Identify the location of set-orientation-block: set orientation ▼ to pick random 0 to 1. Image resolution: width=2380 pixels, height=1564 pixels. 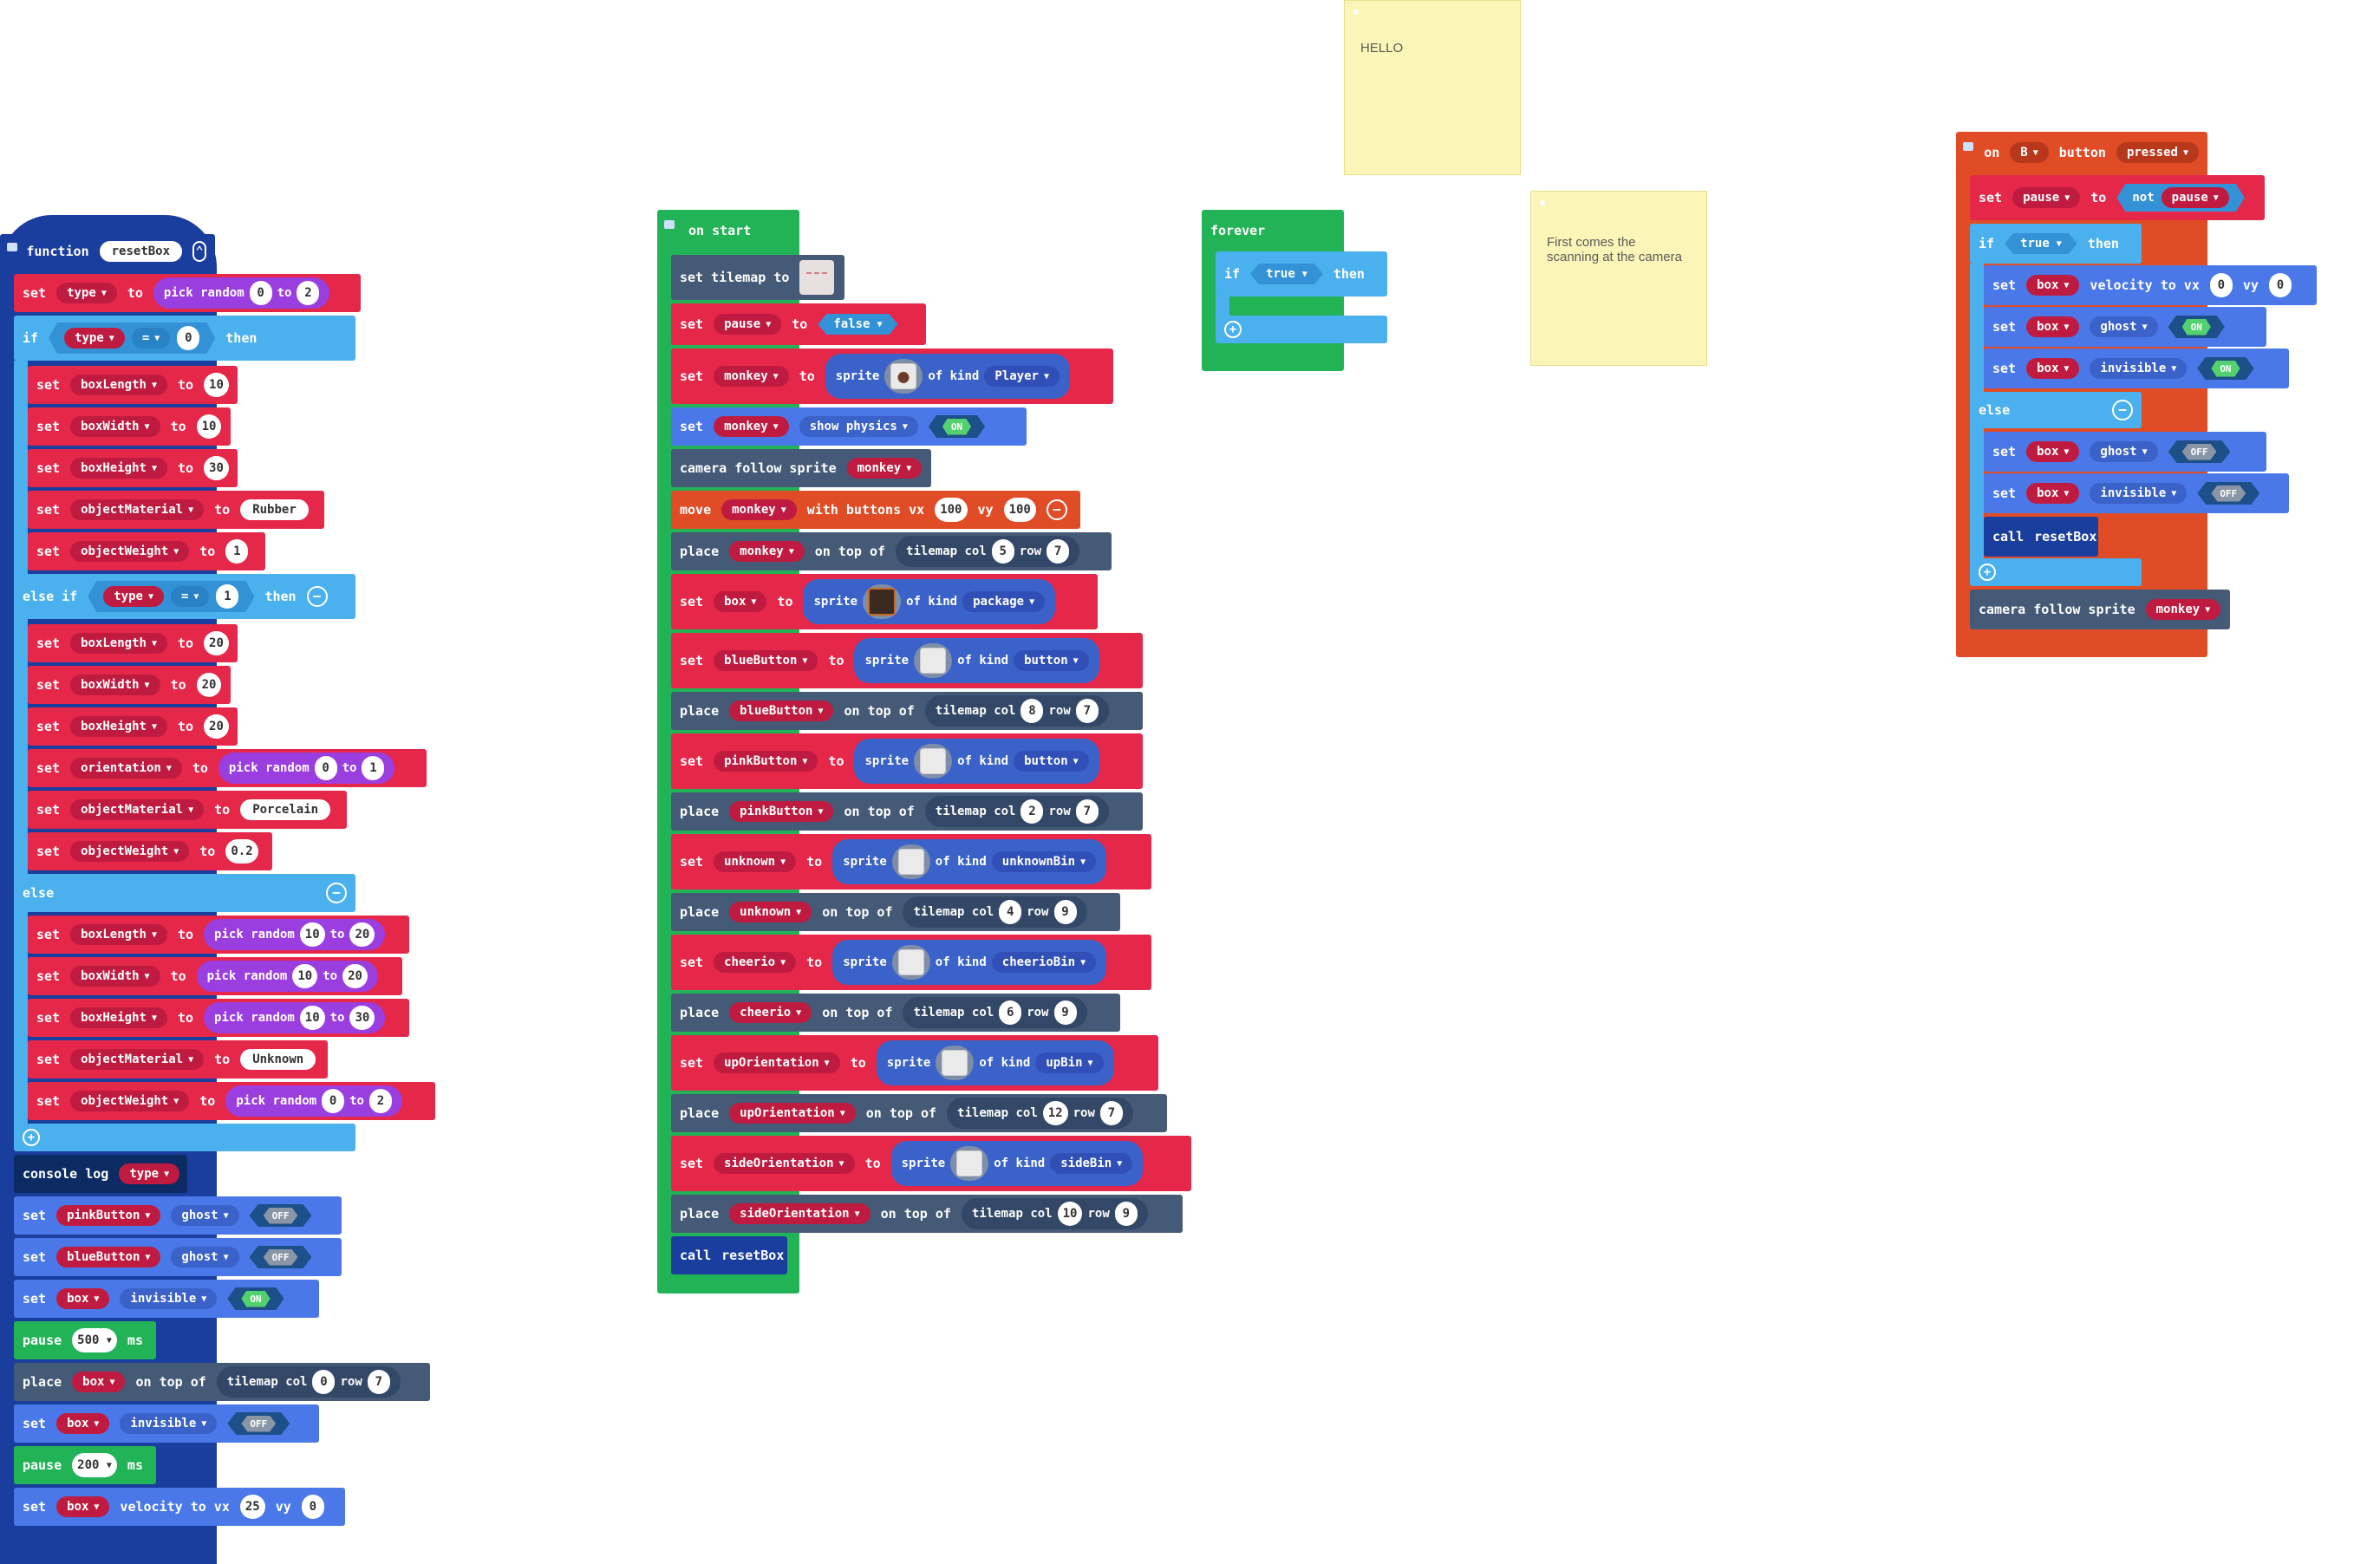
(227, 768).